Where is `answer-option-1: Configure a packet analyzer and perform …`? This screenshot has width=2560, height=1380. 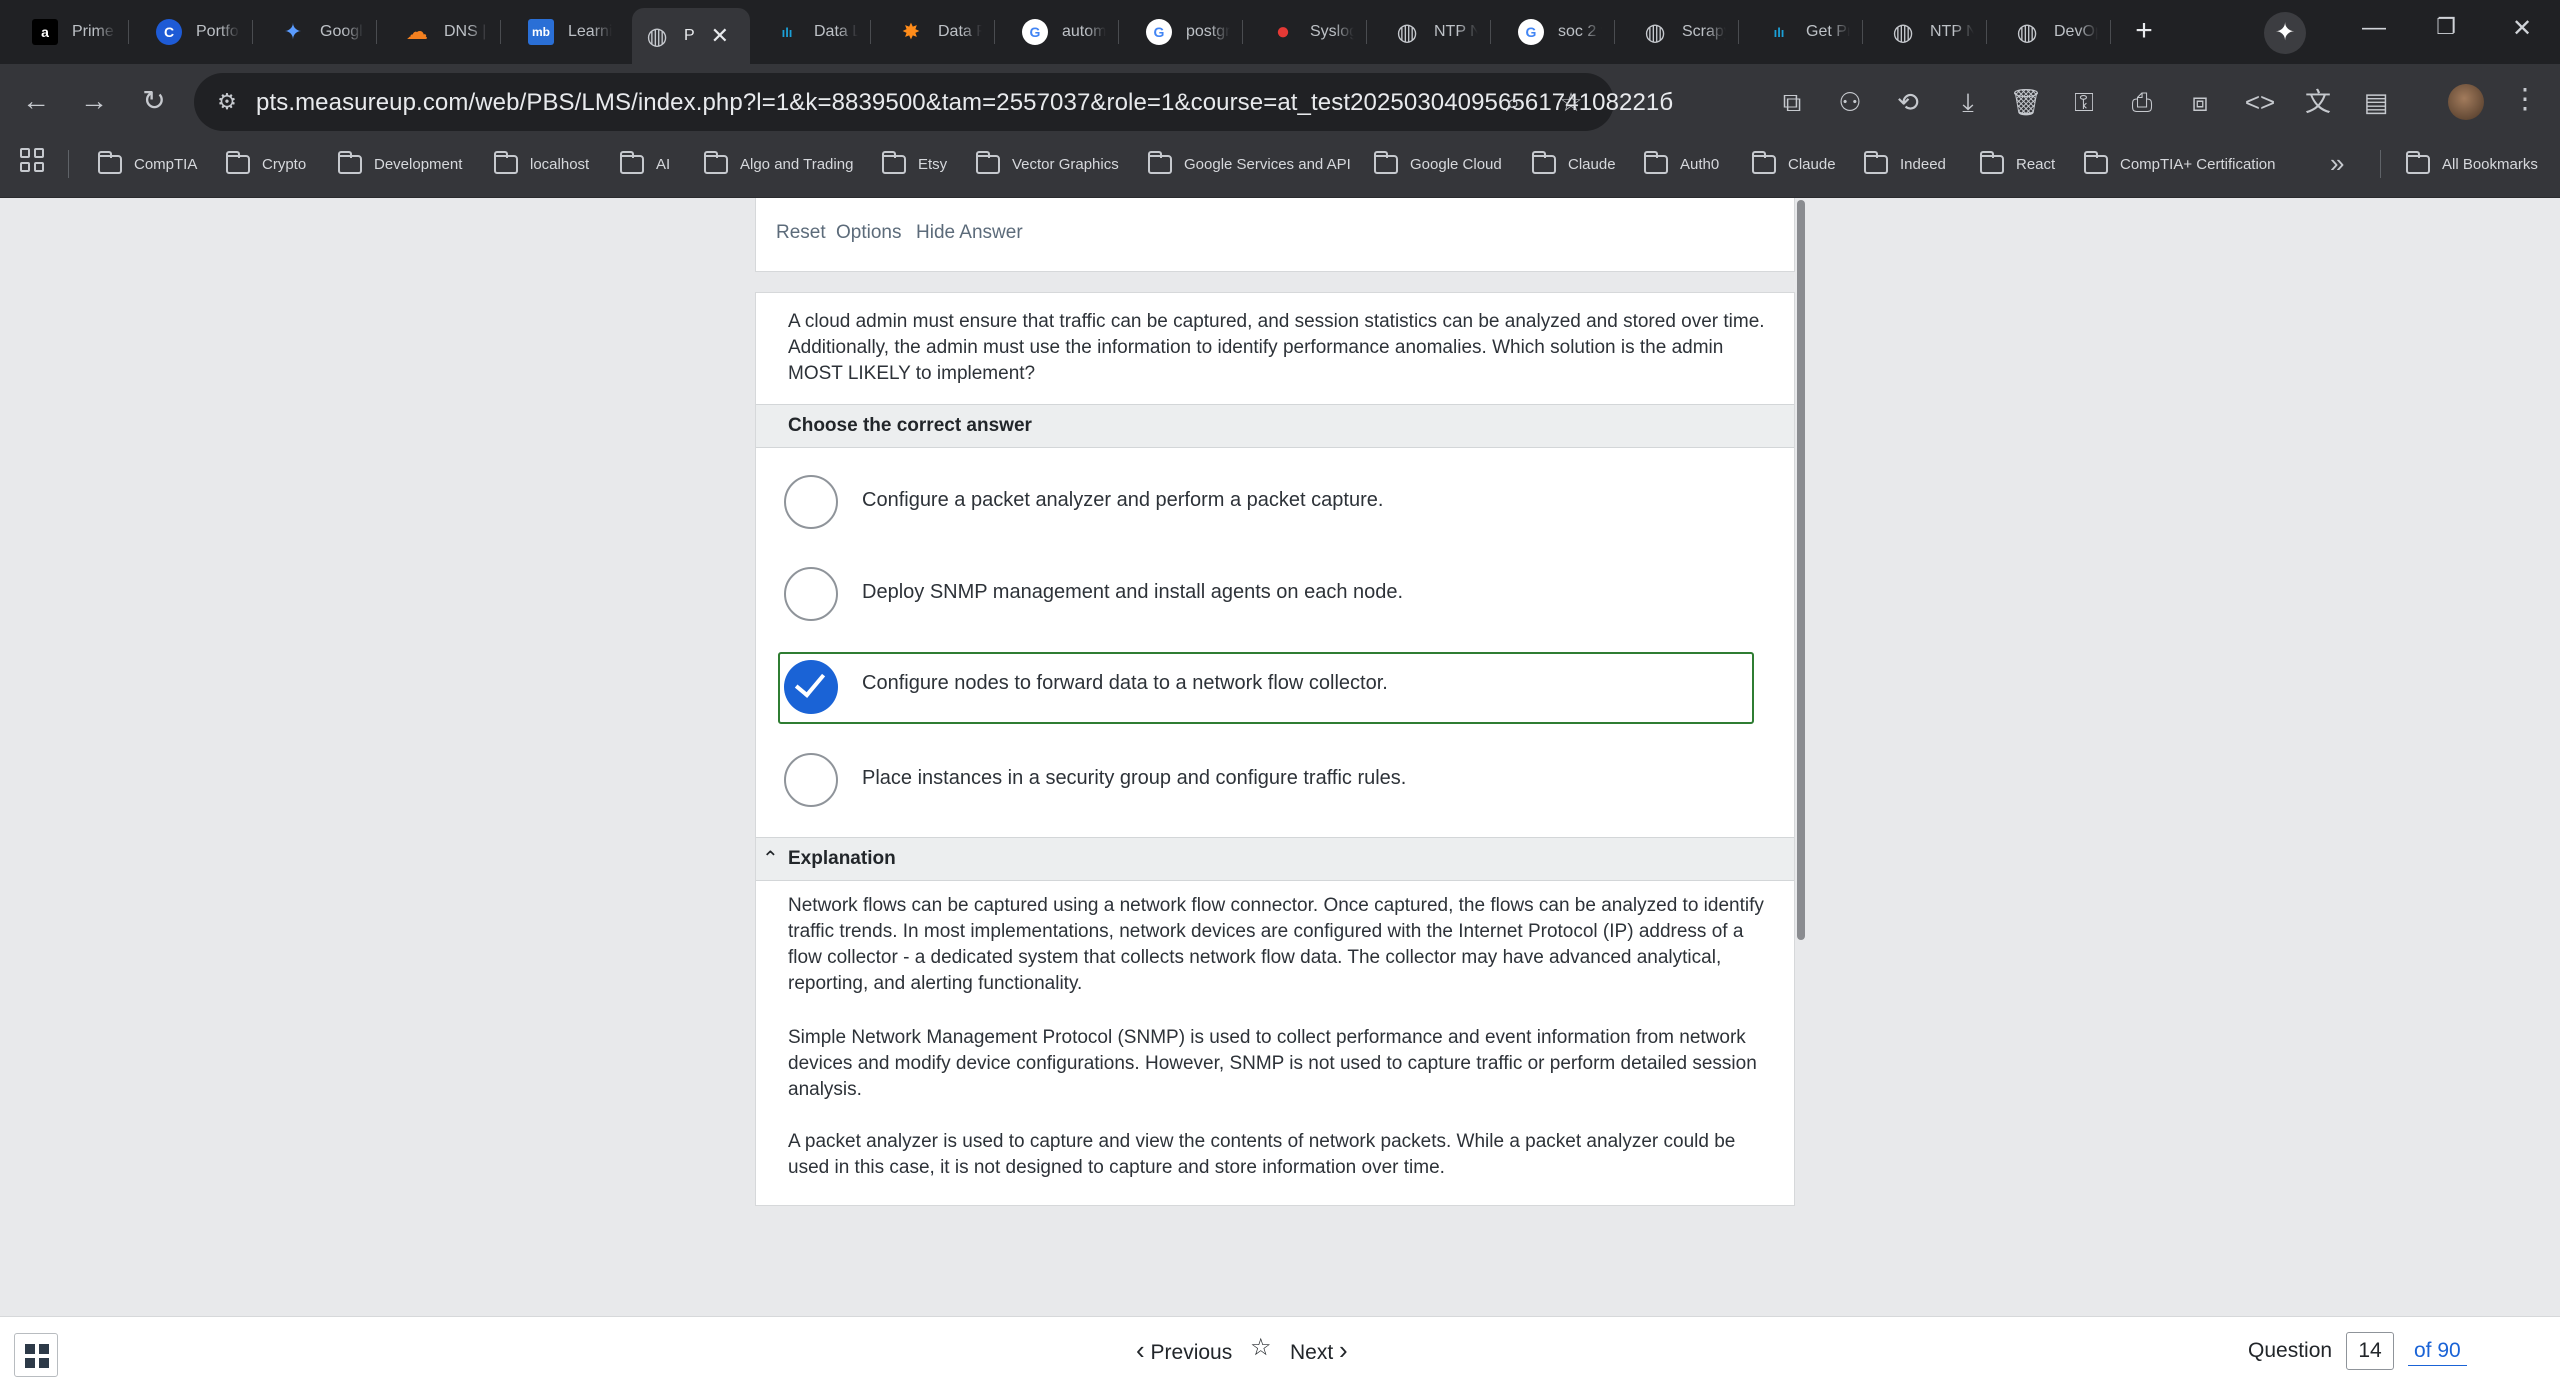 answer-option-1: Configure a packet analyzer and perform … is located at coordinates (1266, 503).